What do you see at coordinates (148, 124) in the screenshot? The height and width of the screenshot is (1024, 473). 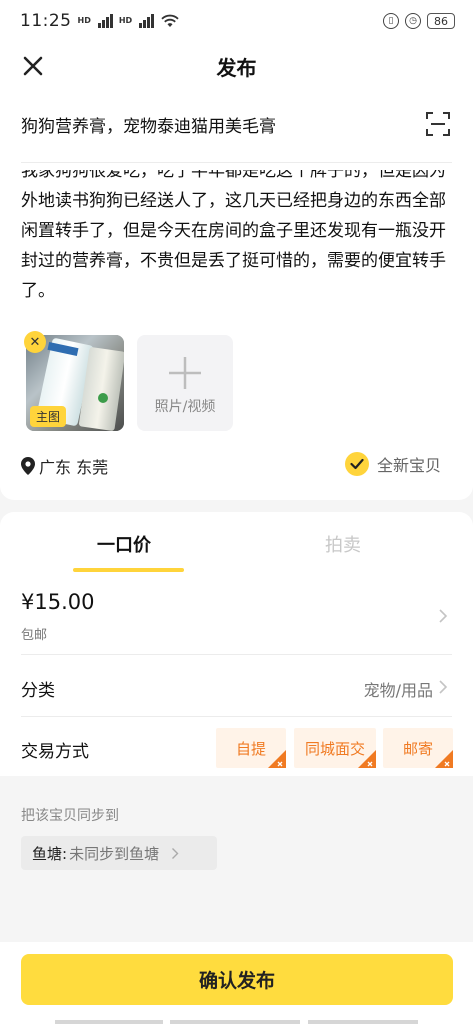 I see `title-input: 狗狗营养膏，宠物泰迪猫用美毛膏` at bounding box center [148, 124].